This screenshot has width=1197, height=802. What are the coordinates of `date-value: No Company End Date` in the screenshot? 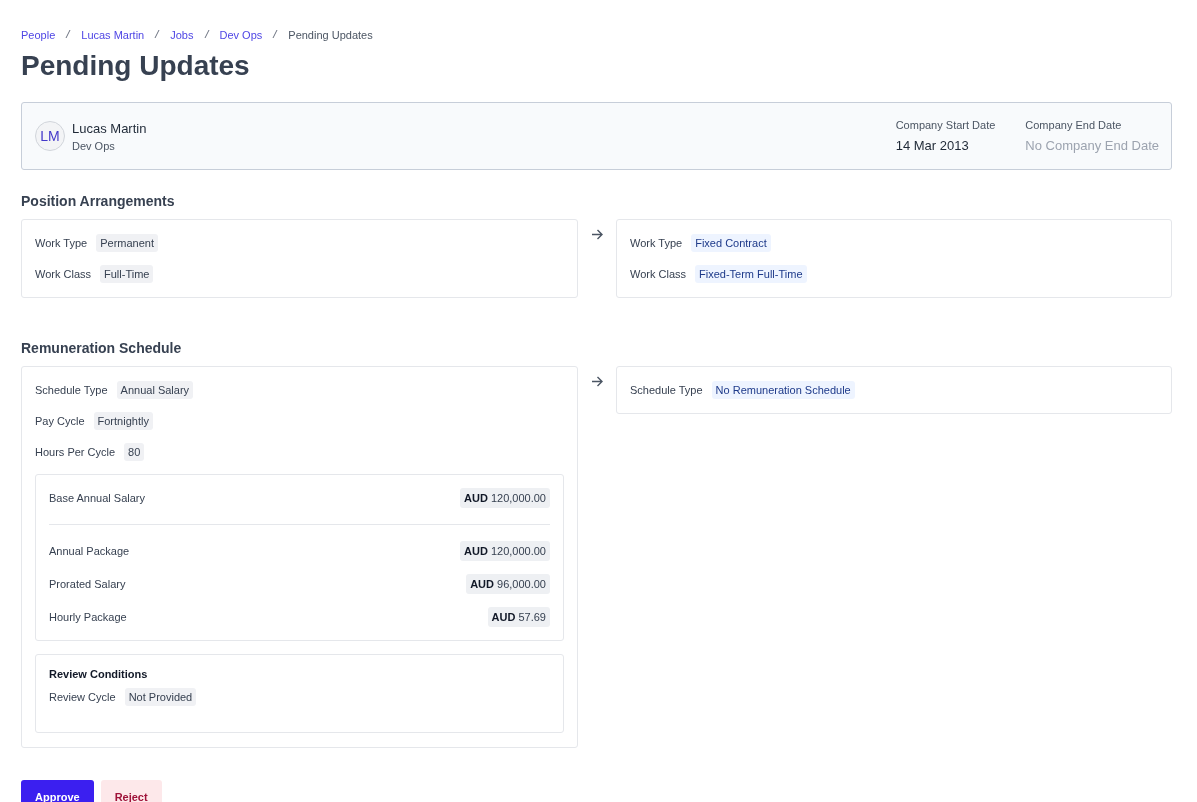 It's located at (1092, 145).